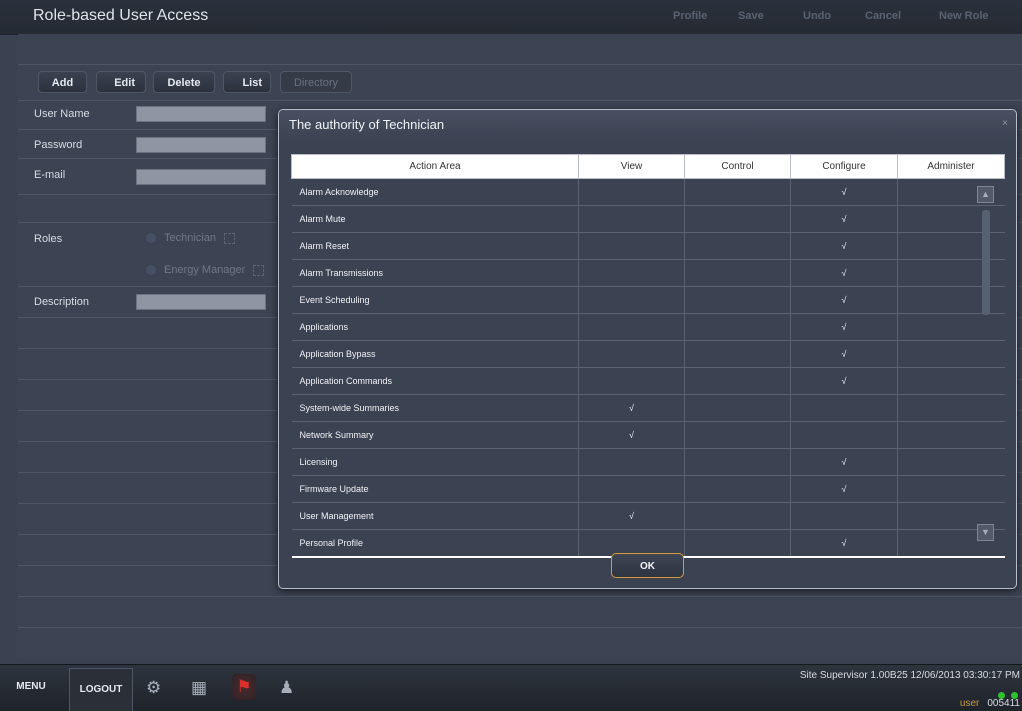 This screenshot has width=1022, height=711. Describe the element at coordinates (844, 166) in the screenshot. I see `column-header-configure: Configure` at that location.